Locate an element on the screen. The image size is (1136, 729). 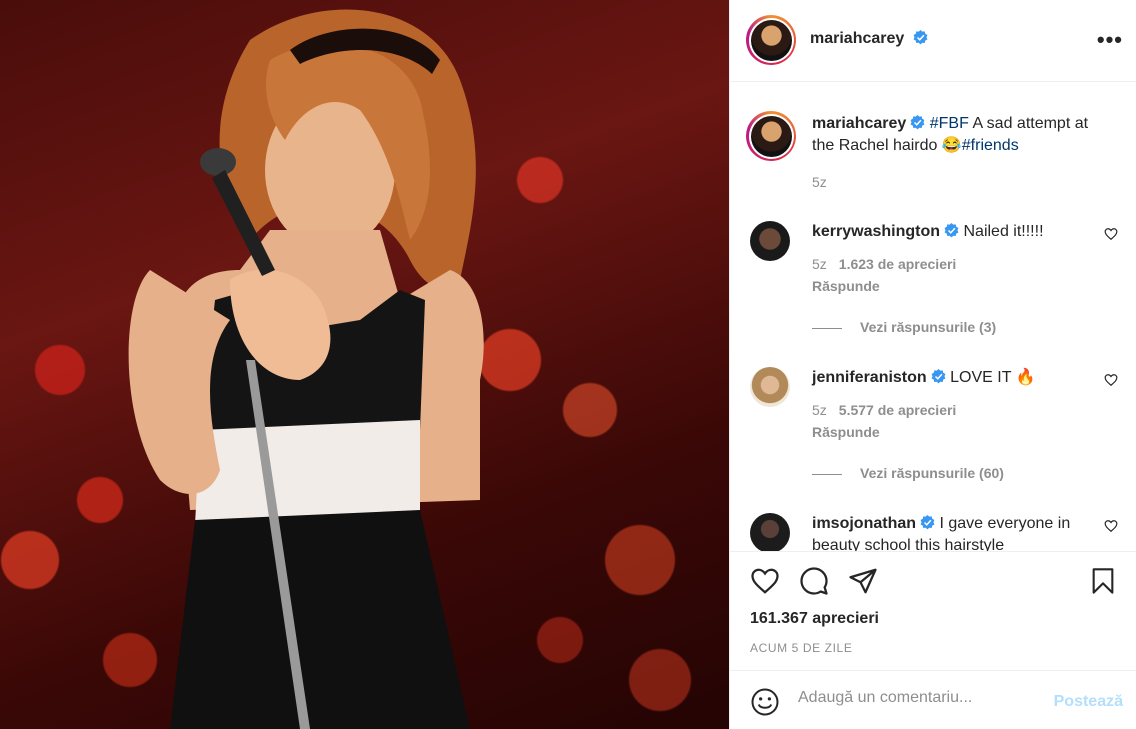
commenter-username: kerrywashington is located at coordinates (876, 231).